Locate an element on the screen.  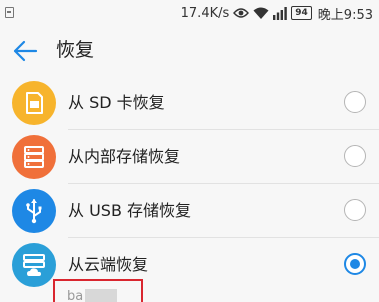
sd-card-icon is located at coordinates (34, 103).